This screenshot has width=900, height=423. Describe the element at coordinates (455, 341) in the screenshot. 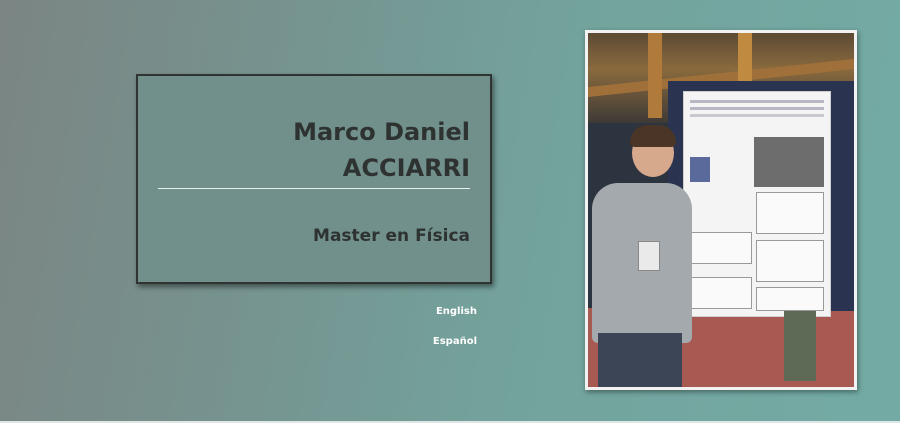

I see `language-link-spanish: Español` at that location.